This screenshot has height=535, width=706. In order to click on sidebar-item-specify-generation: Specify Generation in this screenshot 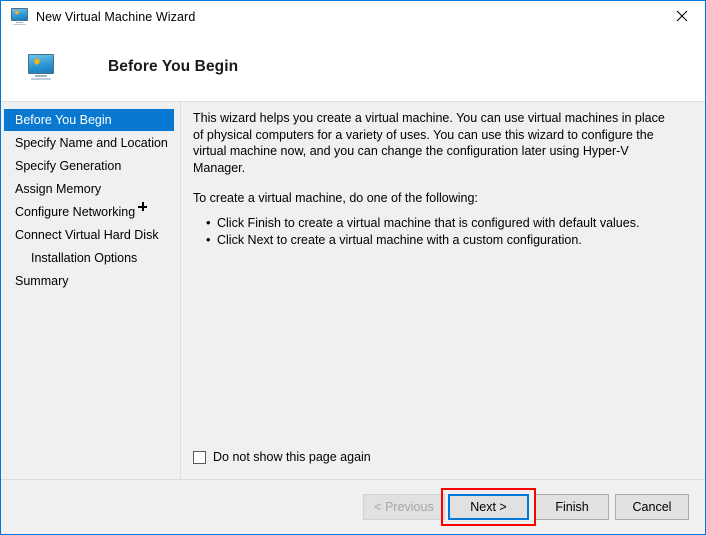, I will do `click(90, 166)`.